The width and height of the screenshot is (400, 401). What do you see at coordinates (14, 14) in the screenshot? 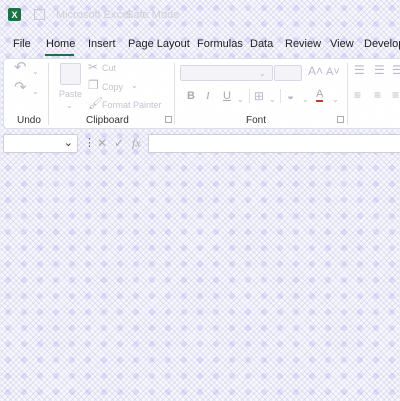
I see `excel-logo-icon: X` at bounding box center [14, 14].